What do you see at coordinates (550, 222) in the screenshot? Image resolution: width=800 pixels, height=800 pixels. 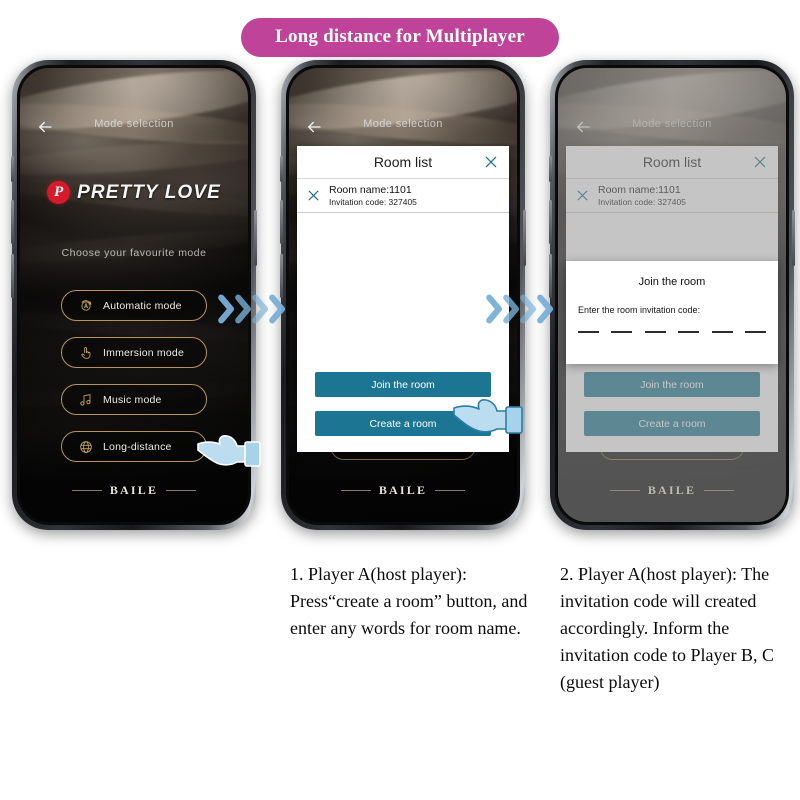 I see `phone3-side-button-volume-up` at bounding box center [550, 222].